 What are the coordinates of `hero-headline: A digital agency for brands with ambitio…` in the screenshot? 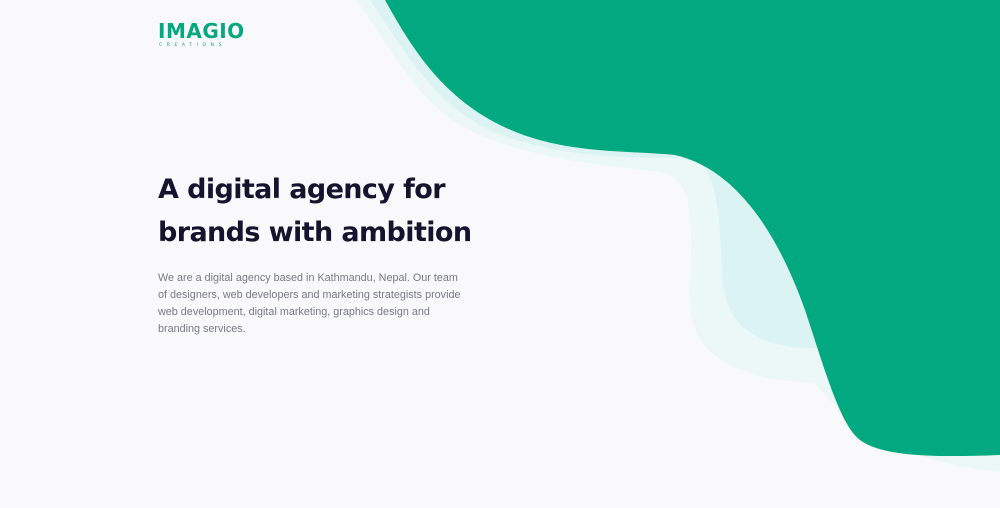 It's located at (328, 211).